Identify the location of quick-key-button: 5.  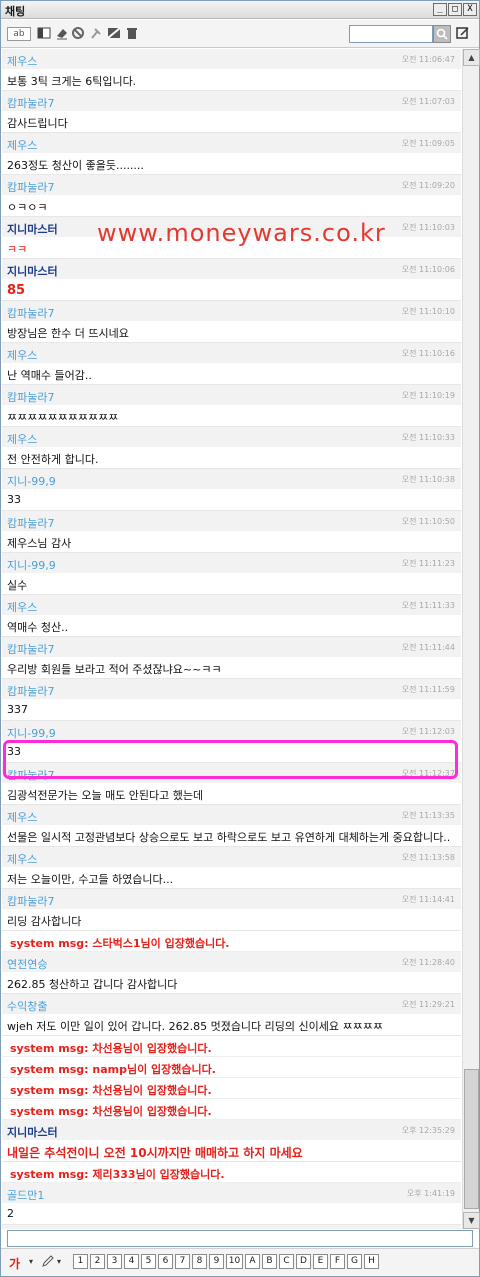
(148, 1261).